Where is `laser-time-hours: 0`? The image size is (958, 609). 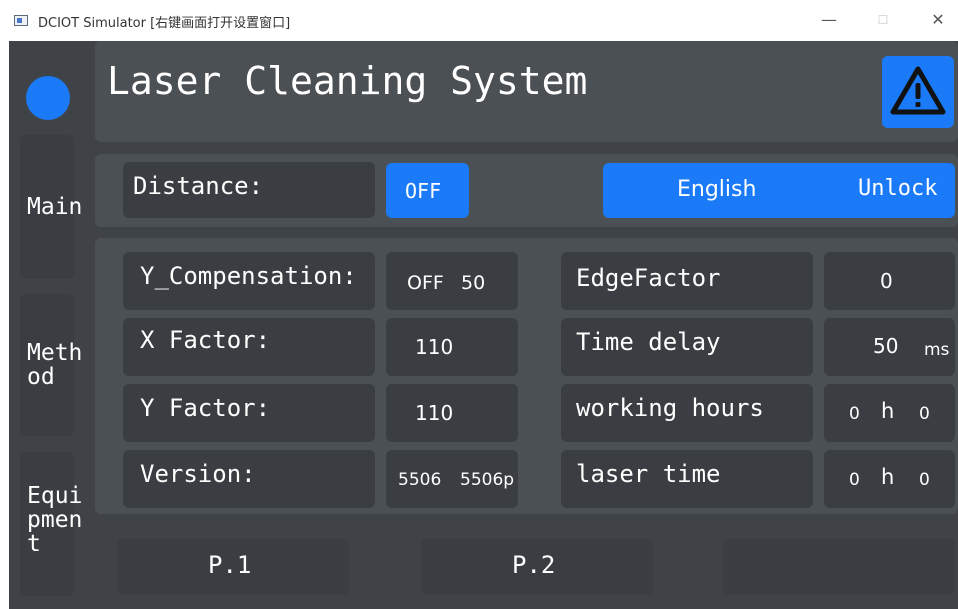
laser-time-hours: 0 is located at coordinates (854, 480).